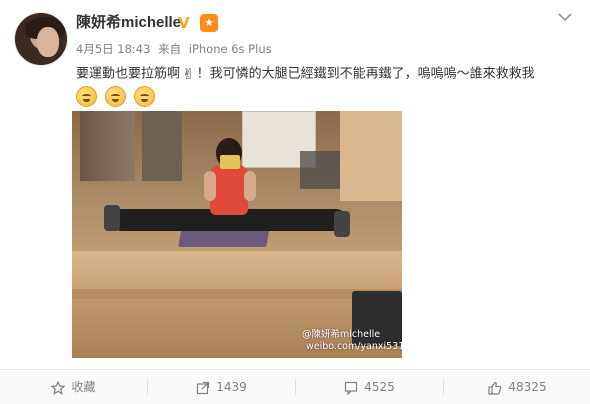  I want to click on comment-button: 4525, so click(369, 387).